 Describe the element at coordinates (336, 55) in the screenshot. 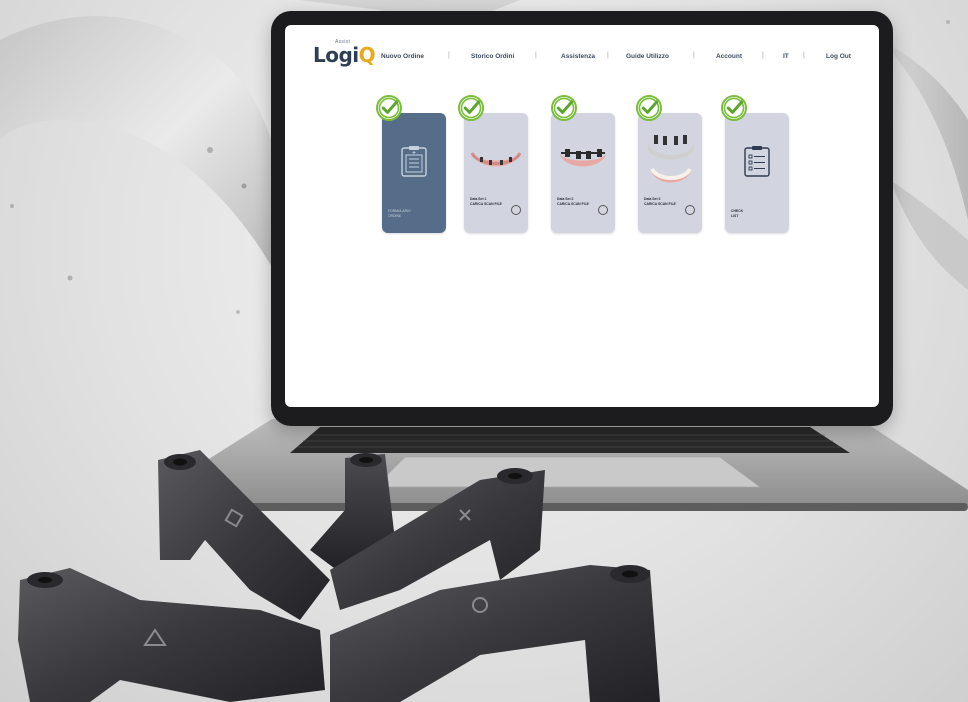

I see `logo-name-main: Logi` at that location.